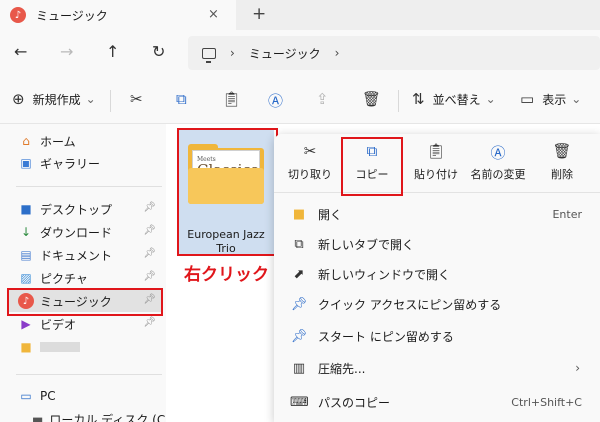  I want to click on pc-icon: ▭, so click(26, 396).